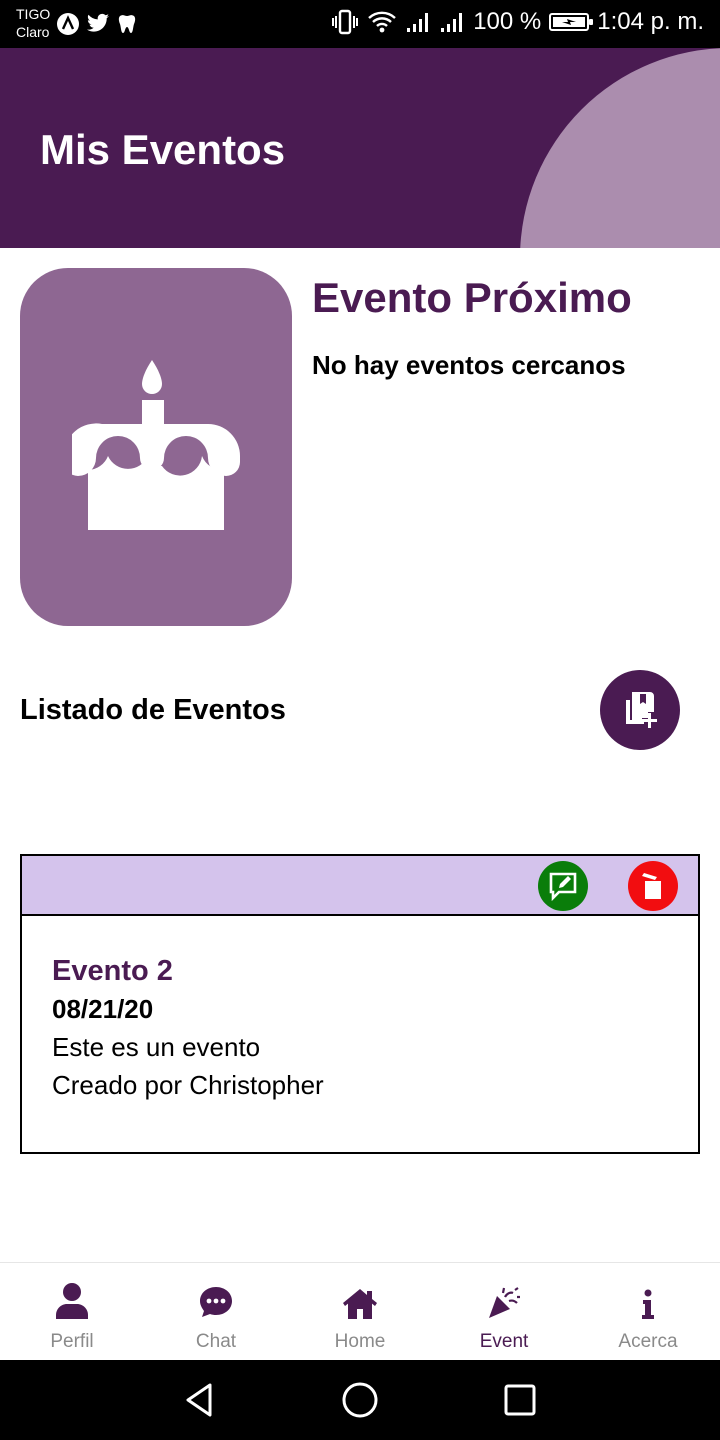  I want to click on carrier-labels: TIGO Claro, so click(33, 23).